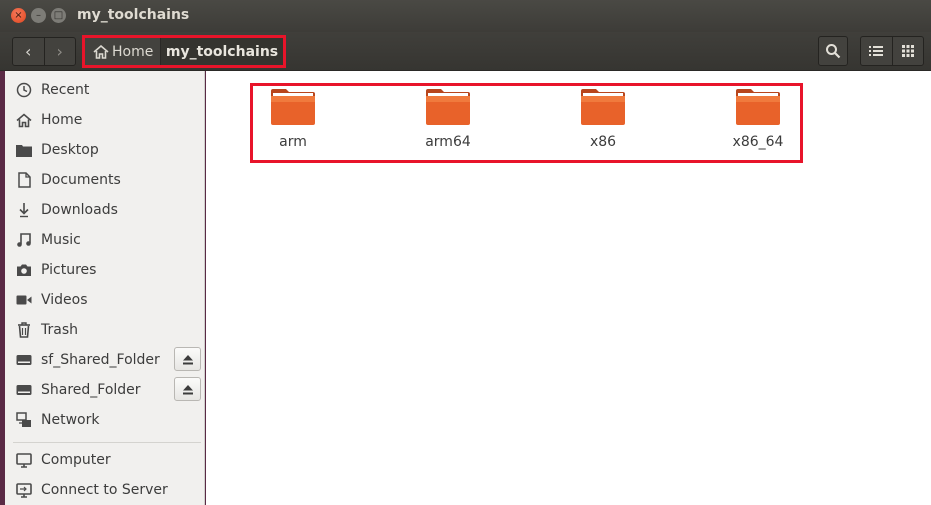 This screenshot has height=505, width=931. I want to click on sidebar-item-trash: Trash, so click(105, 330).